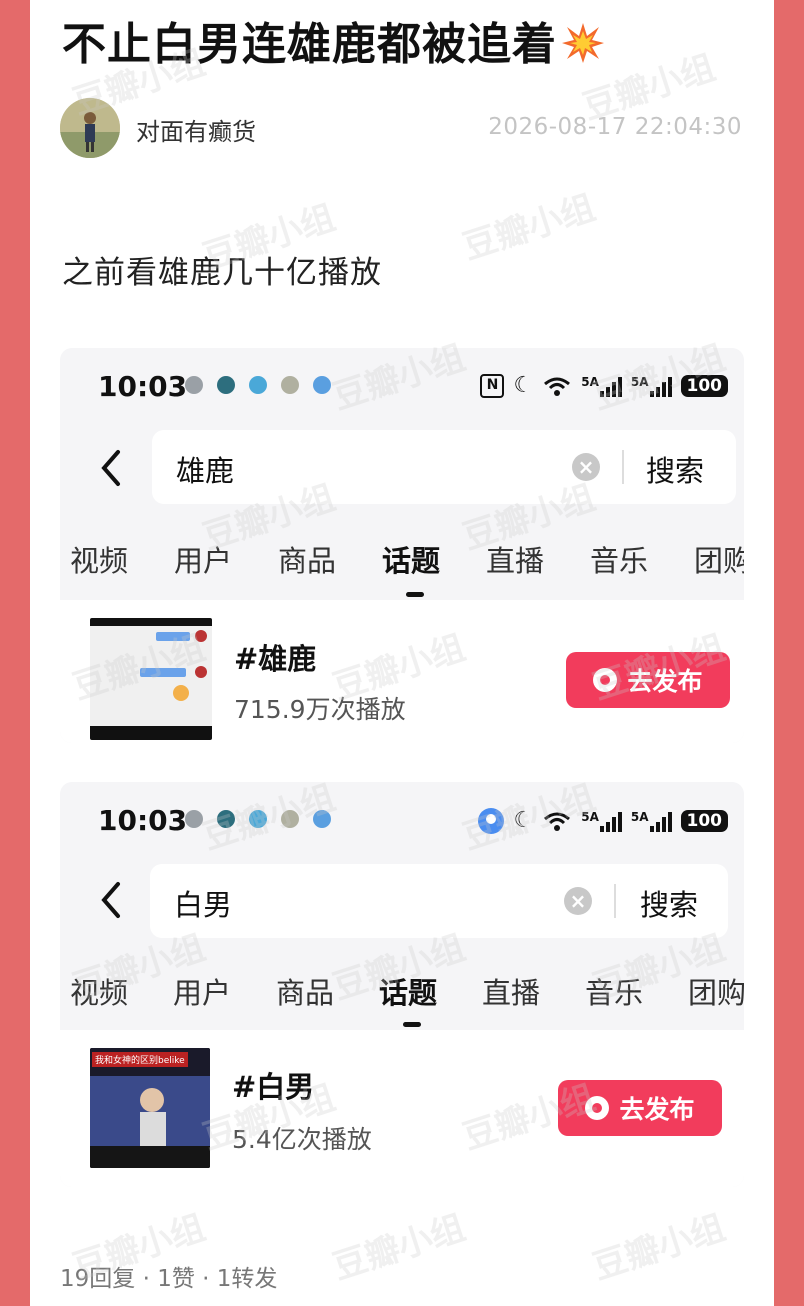 This screenshot has height=1306, width=804. Describe the element at coordinates (275, 659) in the screenshot. I see `topic-tag: #雄鹿` at that location.